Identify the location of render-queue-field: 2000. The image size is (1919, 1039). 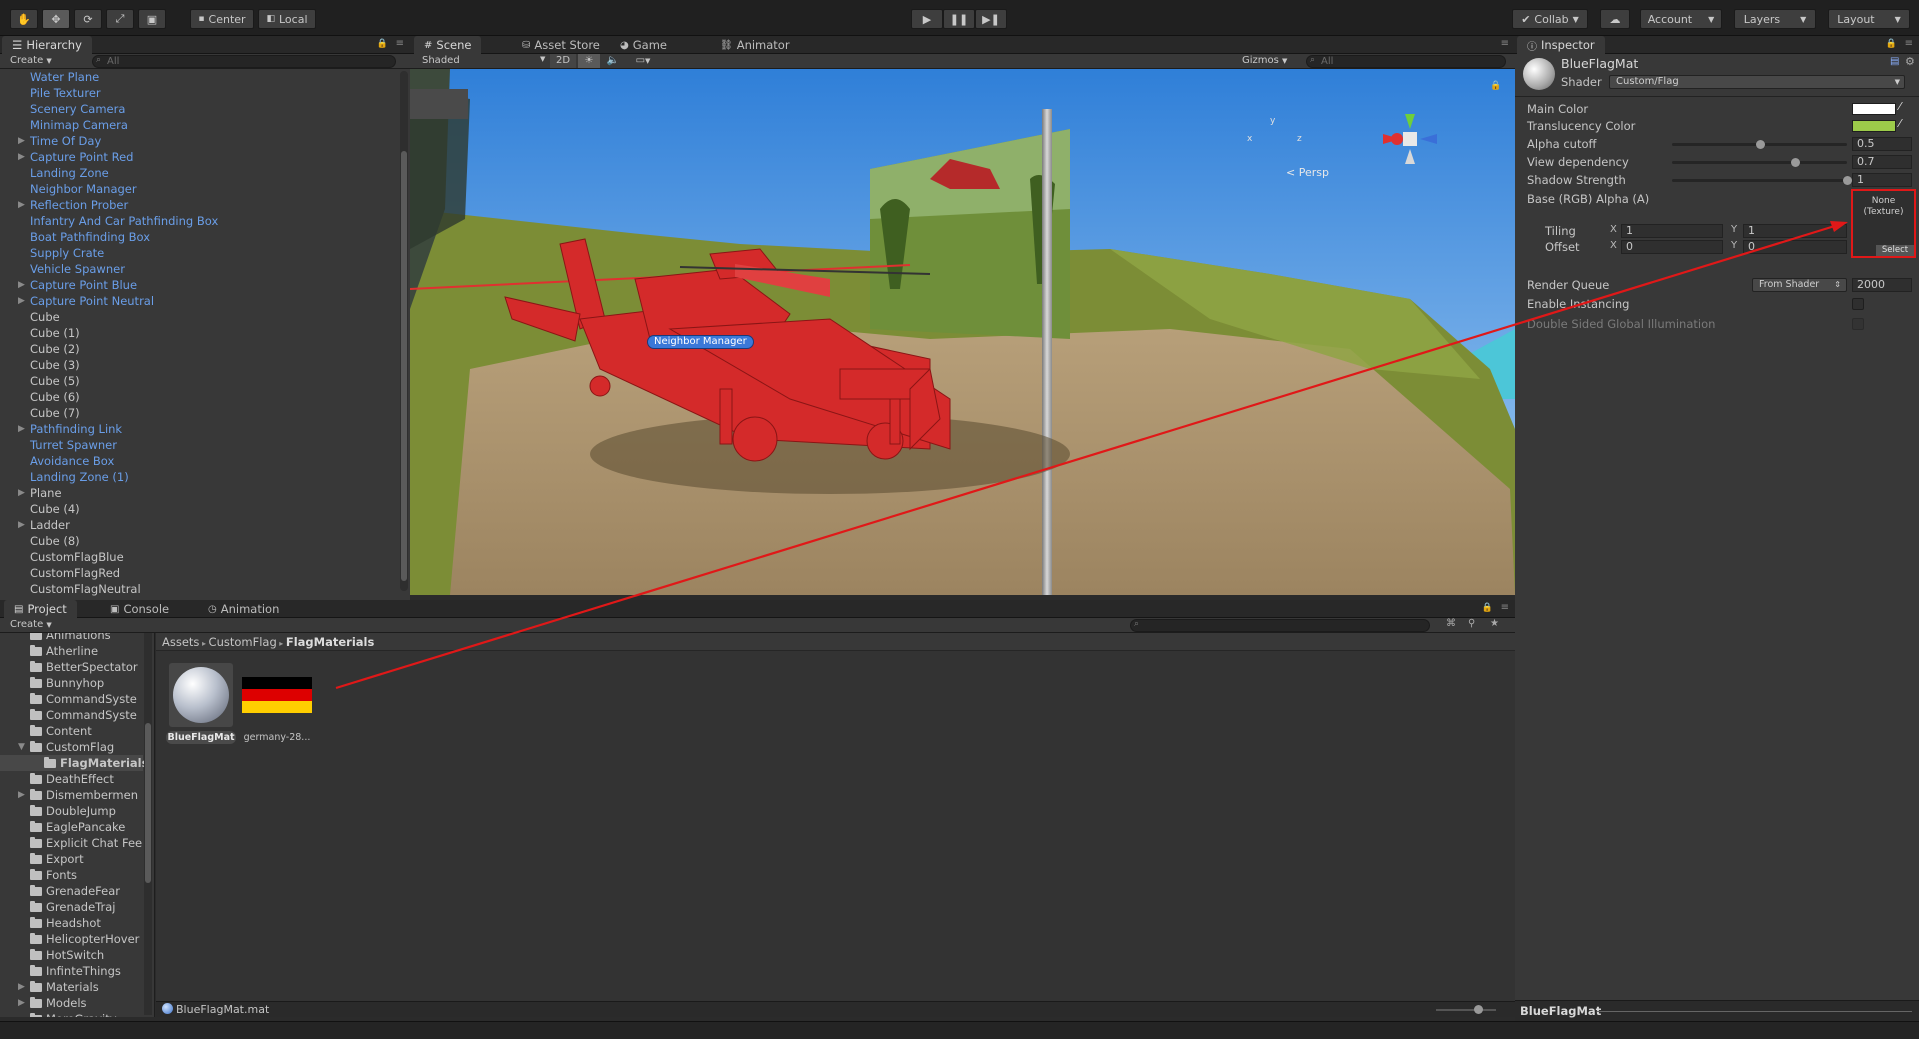
(1882, 285).